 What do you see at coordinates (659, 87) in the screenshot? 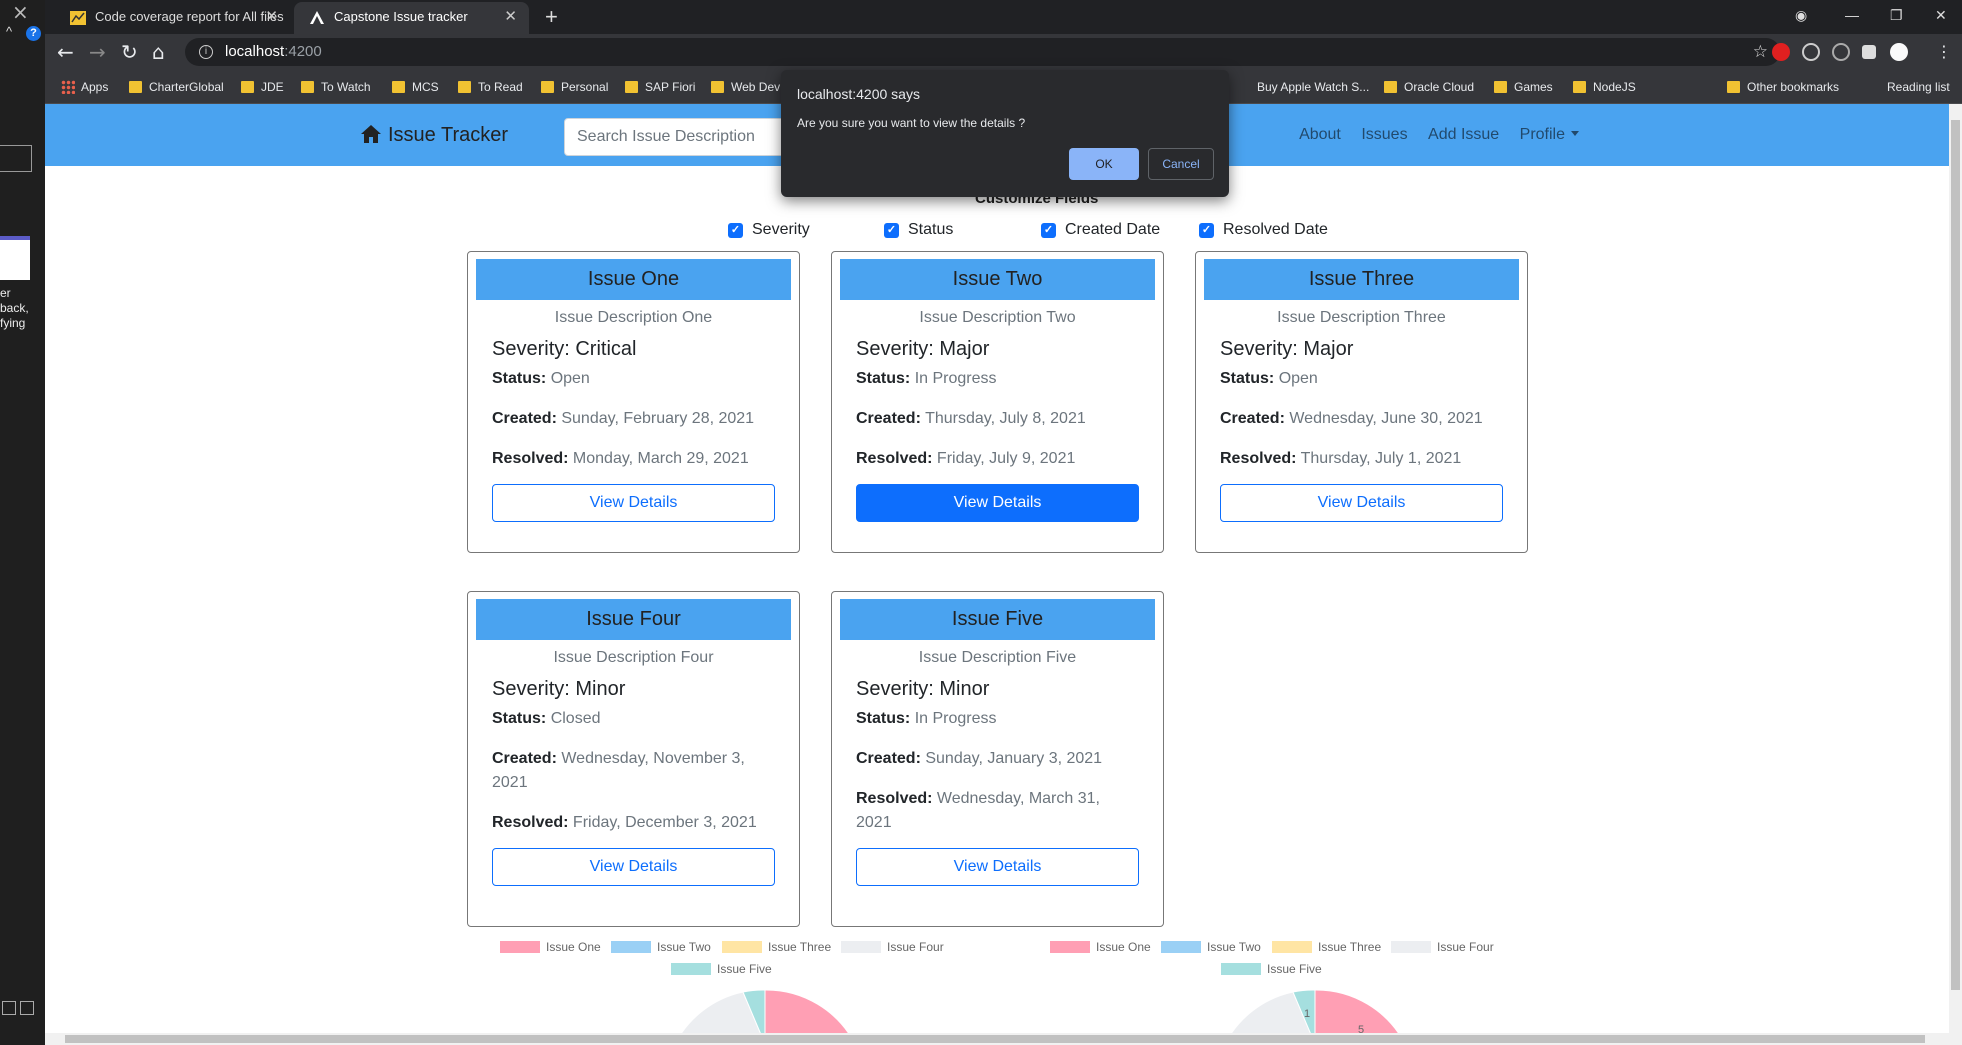
I see `bookmark-folder: SAP Fiori` at bounding box center [659, 87].